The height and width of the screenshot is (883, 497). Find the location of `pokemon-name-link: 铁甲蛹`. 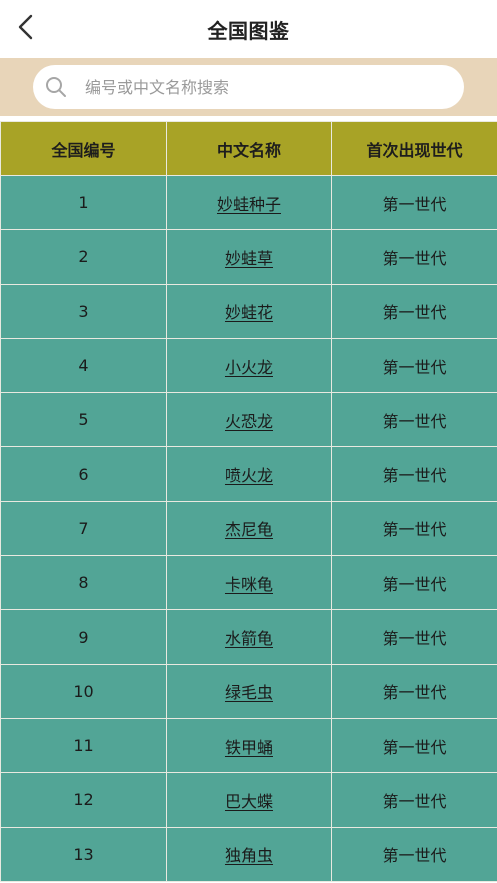

pokemon-name-link: 铁甲蛹 is located at coordinates (249, 747).